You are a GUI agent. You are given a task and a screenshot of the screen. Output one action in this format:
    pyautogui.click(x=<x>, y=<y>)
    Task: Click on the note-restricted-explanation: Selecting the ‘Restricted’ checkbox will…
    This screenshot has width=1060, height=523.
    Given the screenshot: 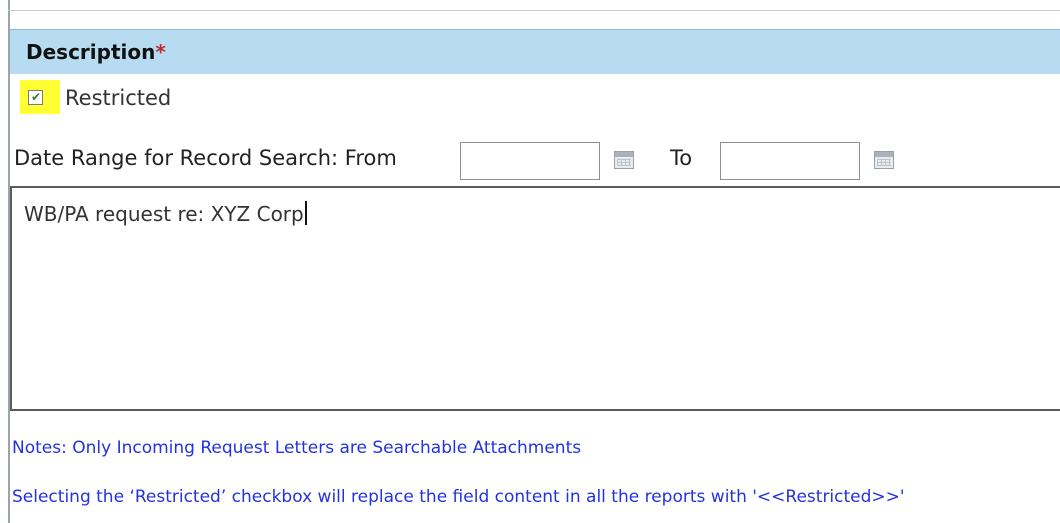 What is the action you would take?
    pyautogui.click(x=458, y=497)
    